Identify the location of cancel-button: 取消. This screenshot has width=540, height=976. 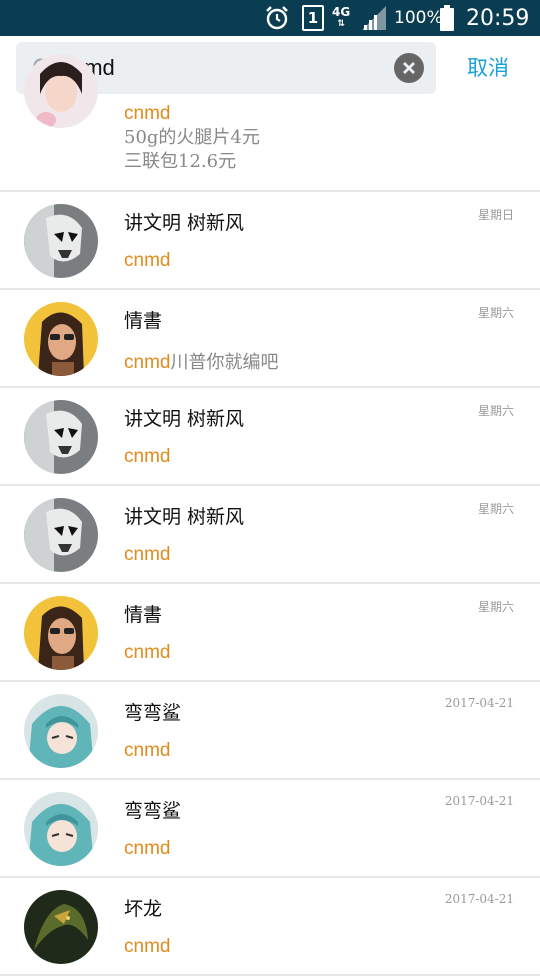
(488, 68).